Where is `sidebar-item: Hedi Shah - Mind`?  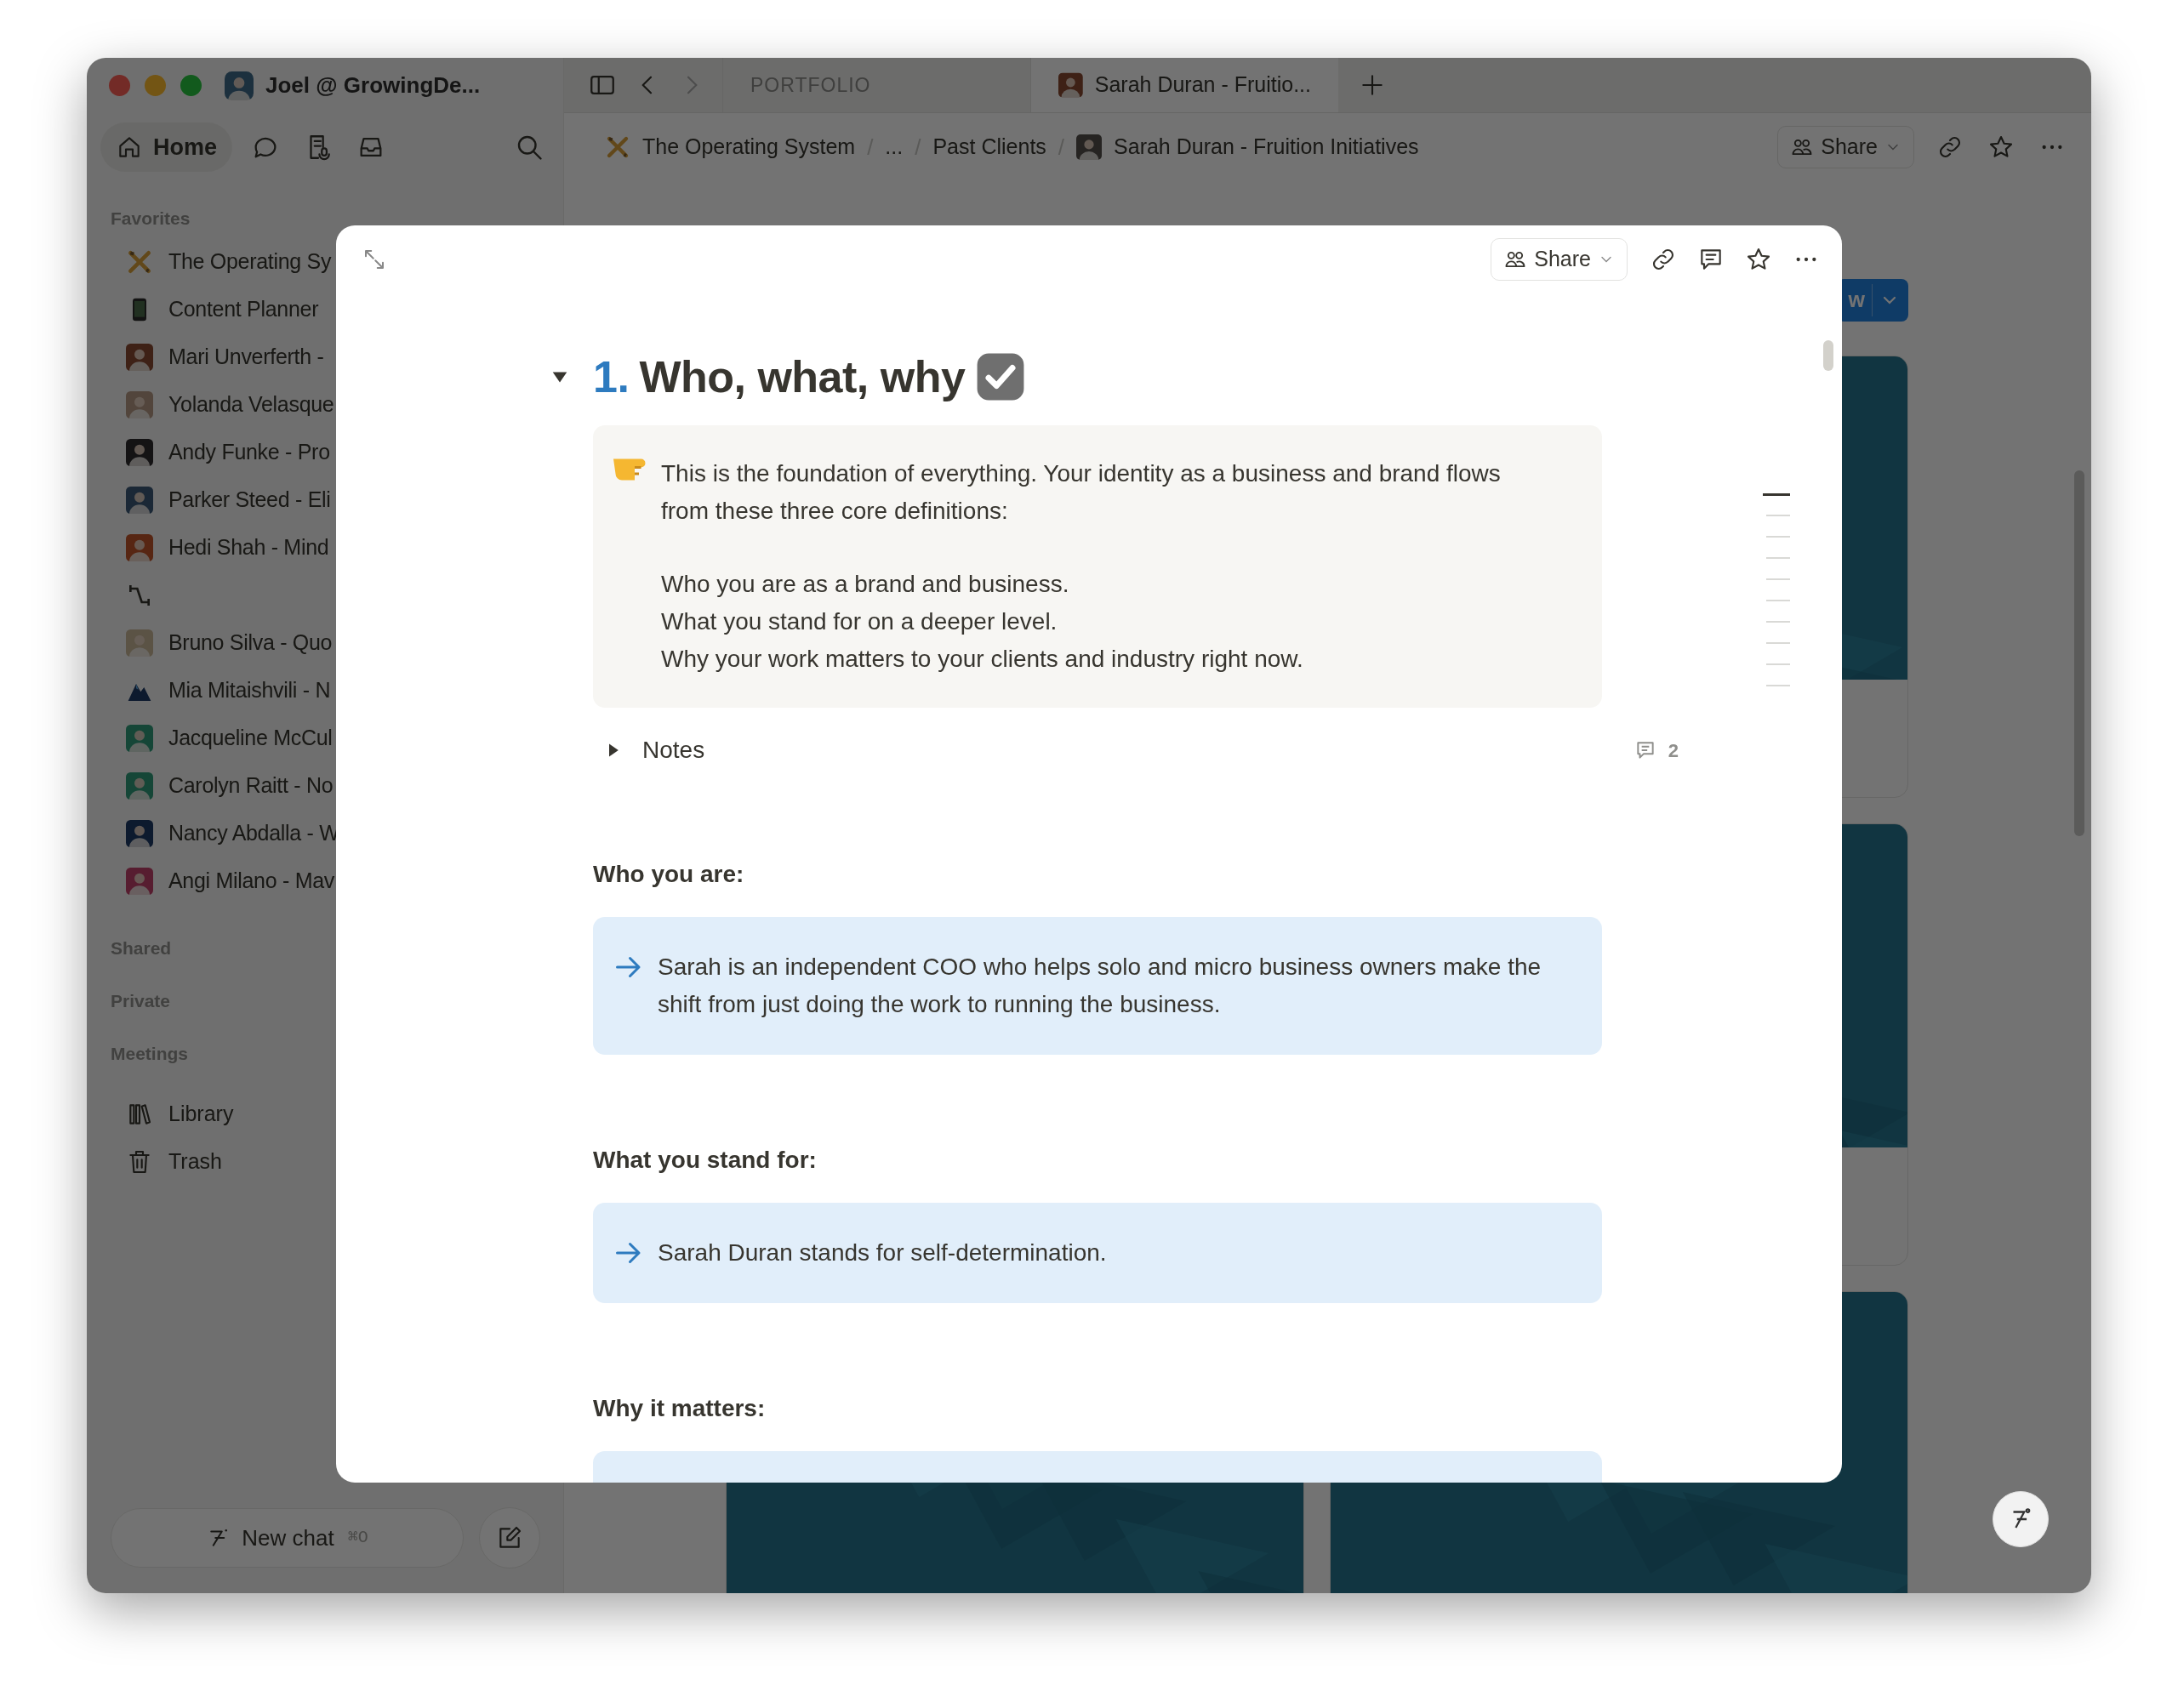
sidebar-item: Hedi Shah - Mind is located at coordinates (337, 548).